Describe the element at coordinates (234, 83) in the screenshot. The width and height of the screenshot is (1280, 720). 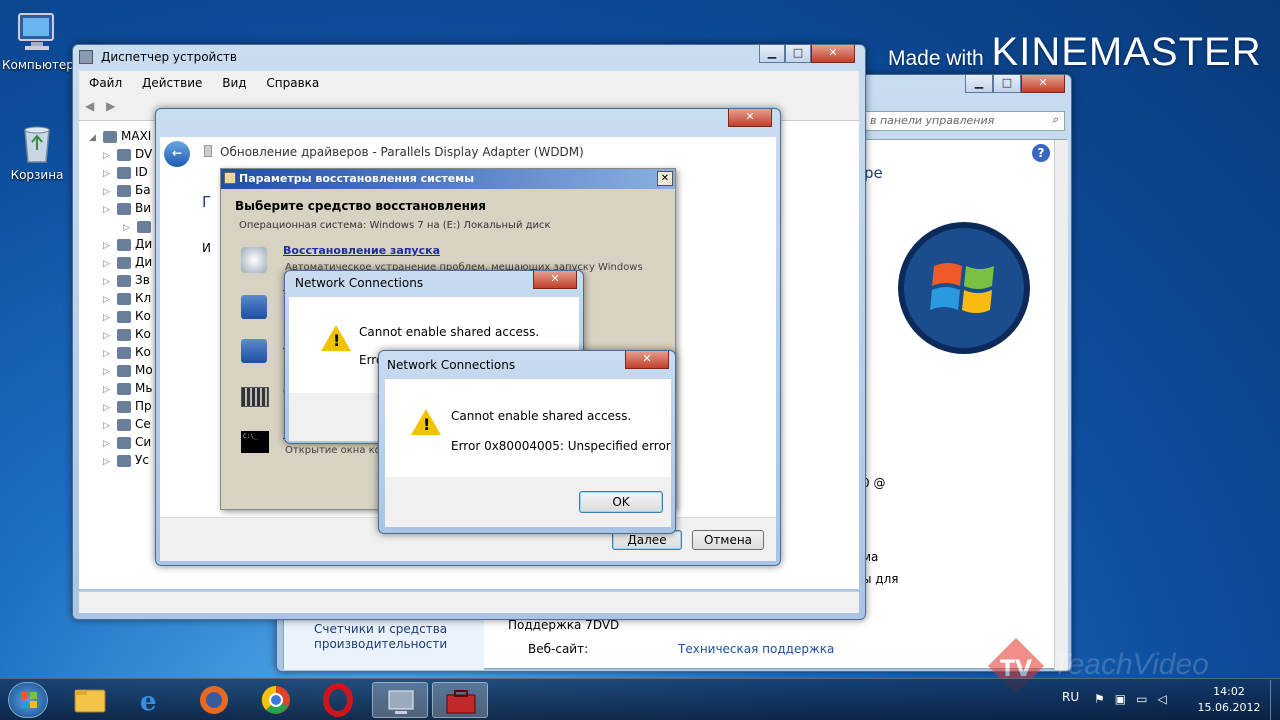
I see `menu-view: Вид` at that location.